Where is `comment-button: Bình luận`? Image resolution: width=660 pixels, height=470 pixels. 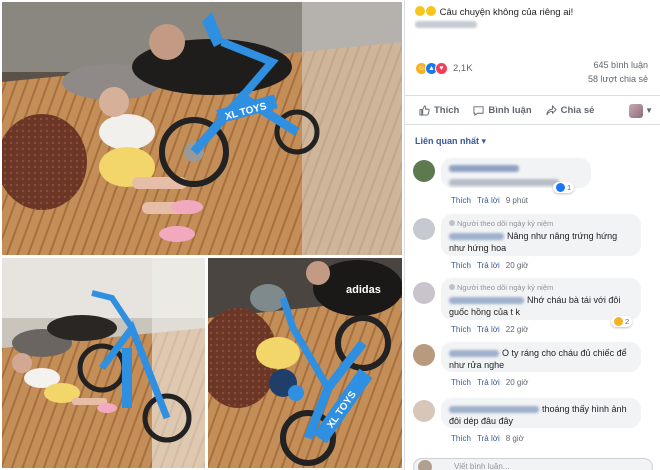
comment-button: Bình luận is located at coordinates (502, 110).